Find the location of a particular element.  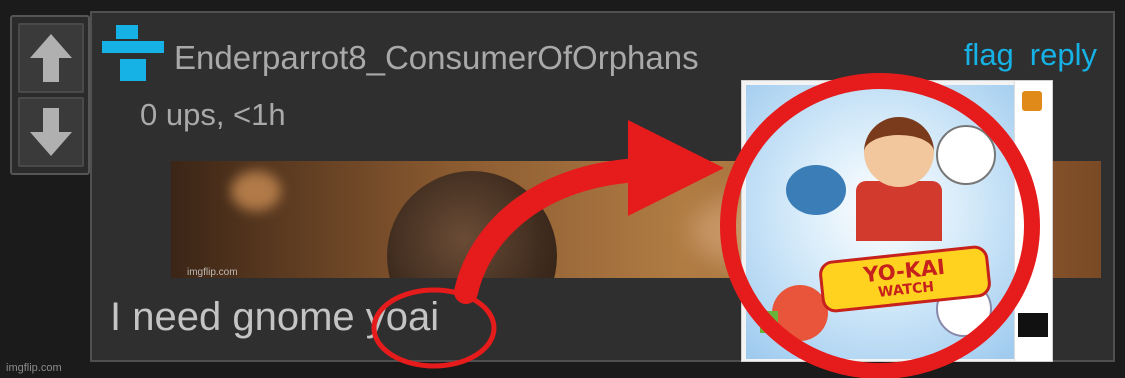

vote-box is located at coordinates (50, 95).